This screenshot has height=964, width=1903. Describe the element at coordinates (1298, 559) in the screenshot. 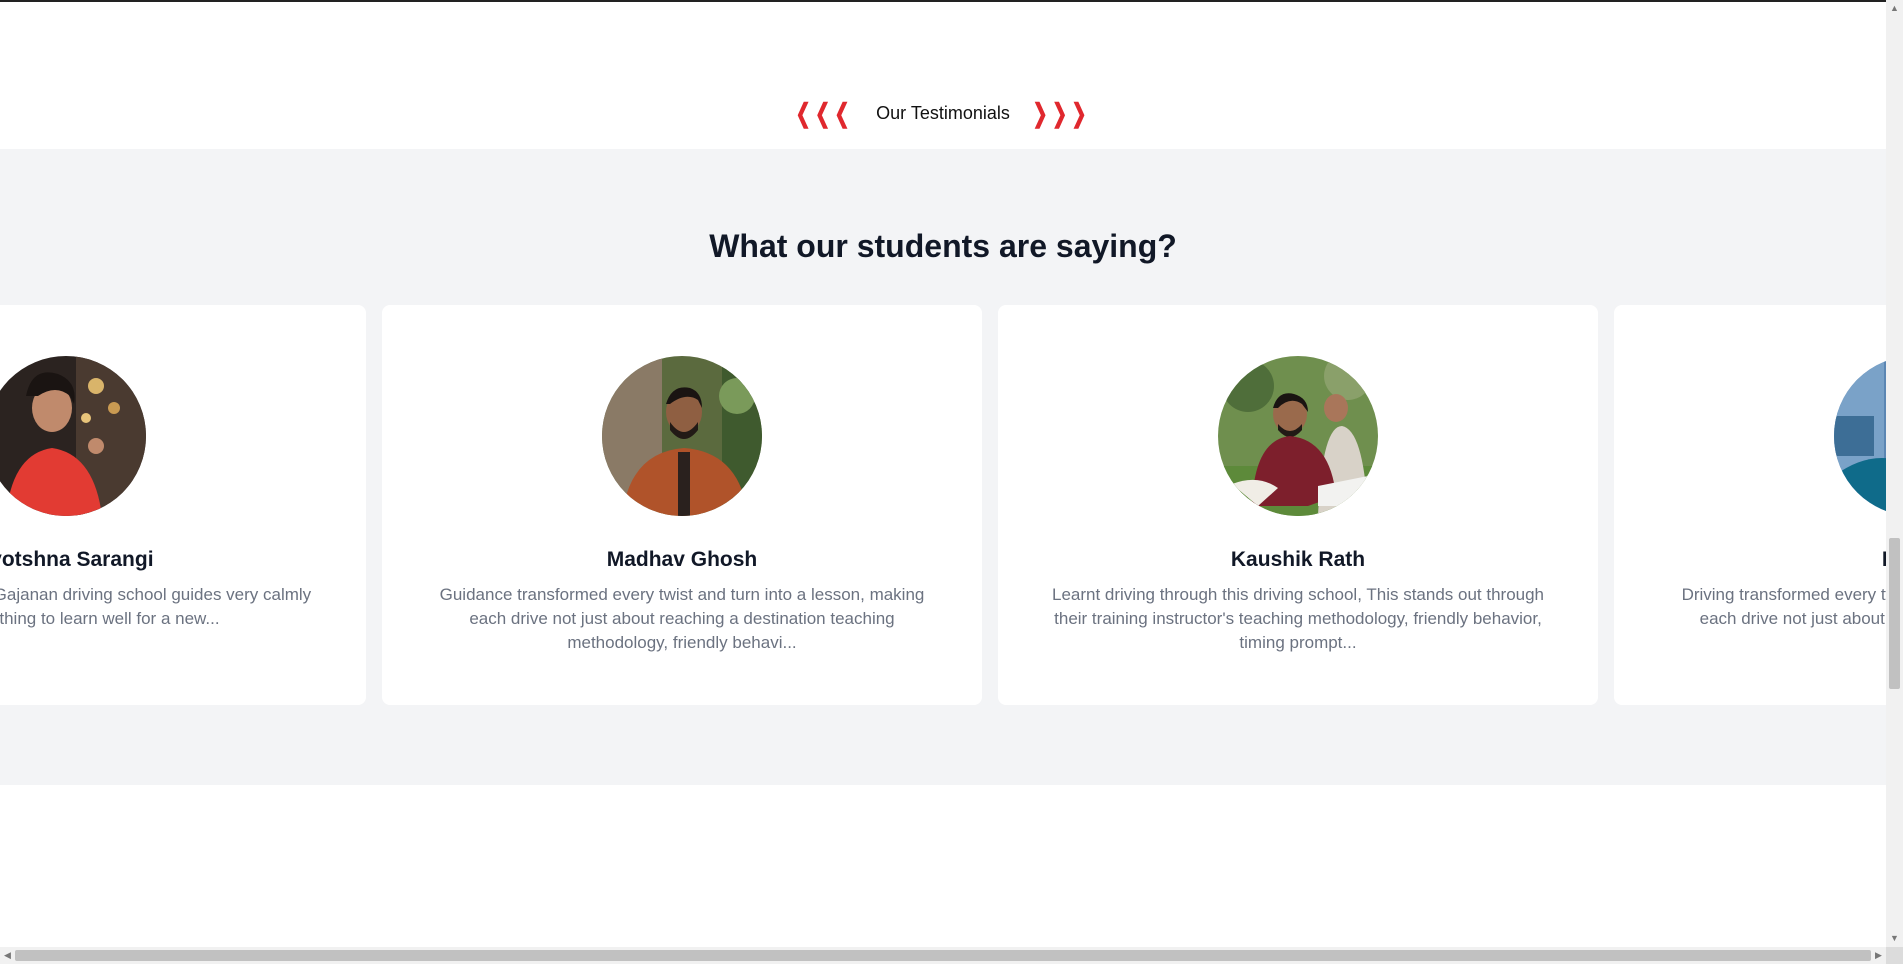

I see `student-name: Kaushik Rath` at that location.